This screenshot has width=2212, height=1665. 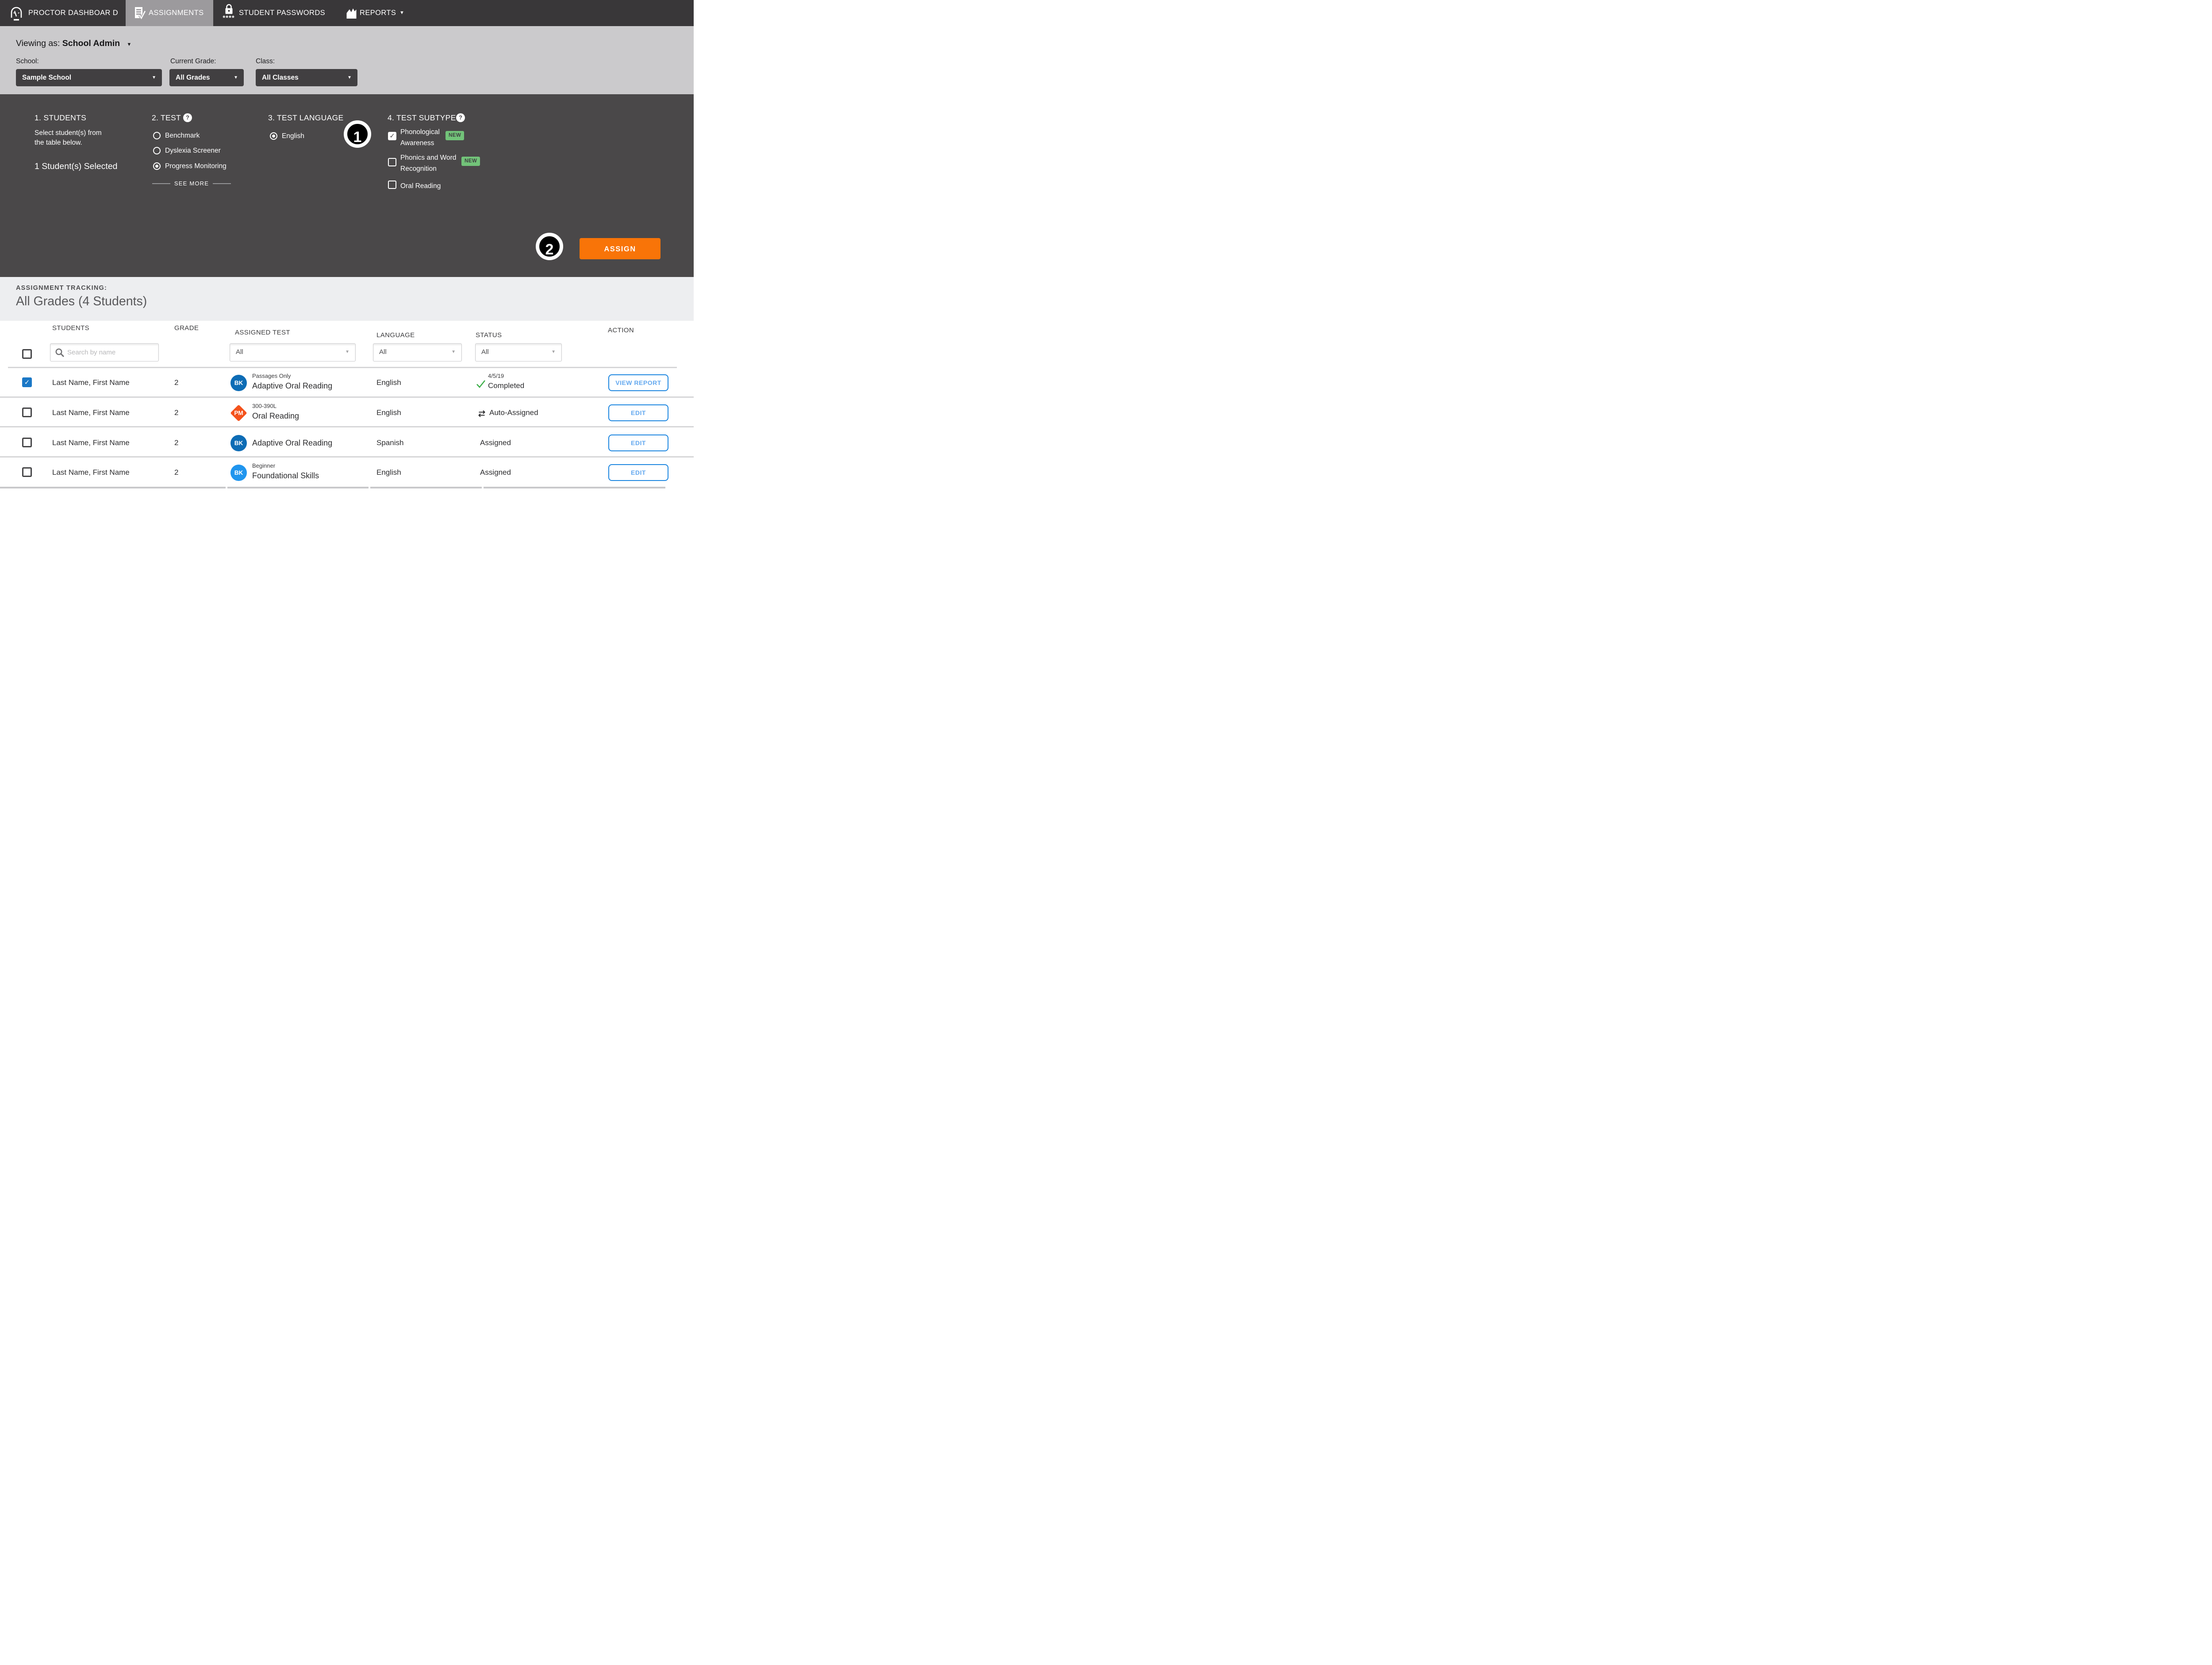 I want to click on subtype-label-oral-reading: Oral Reading, so click(x=421, y=186).